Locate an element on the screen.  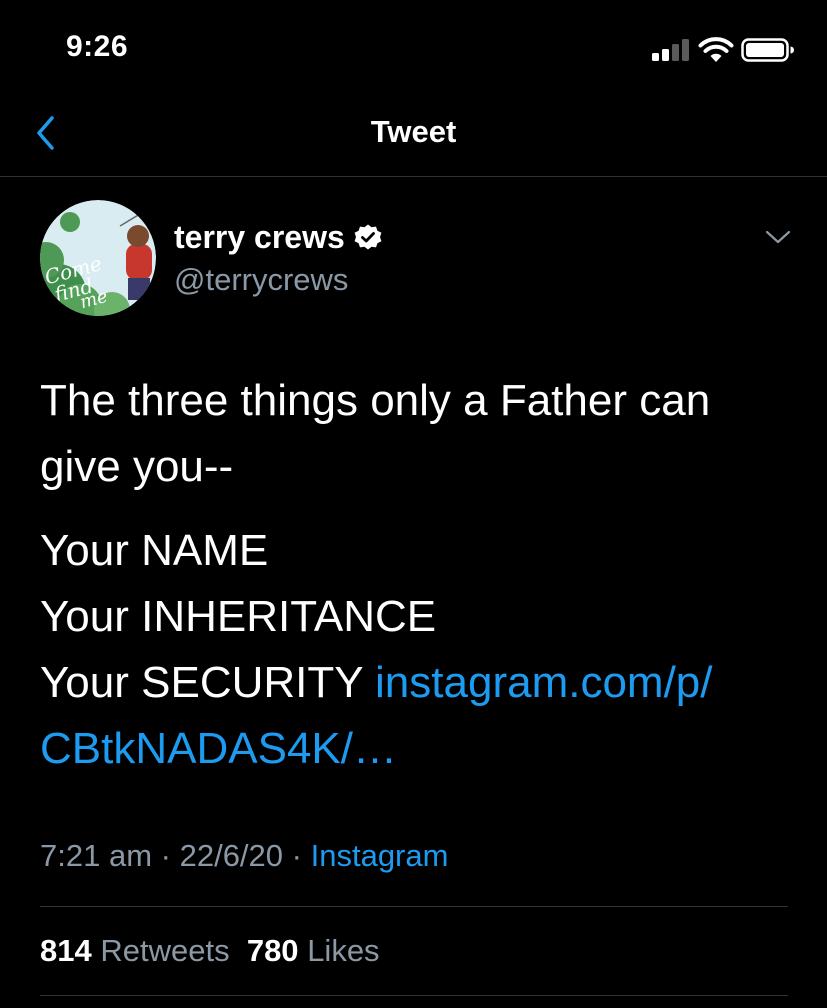
tweet-source-link: Instagram is located at coordinates (380, 855).